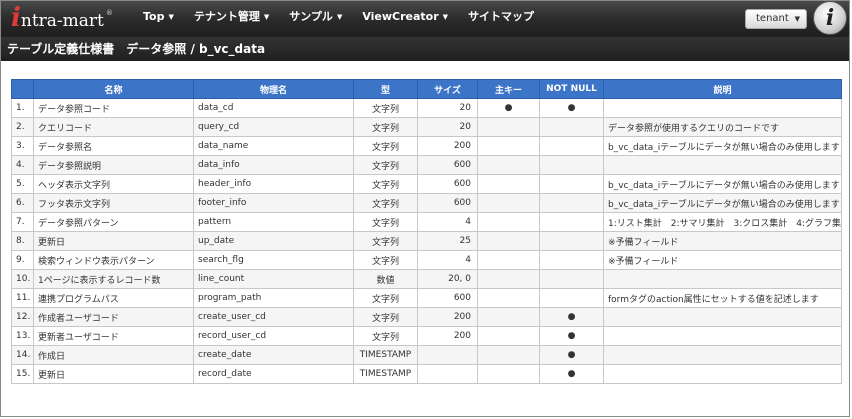  What do you see at coordinates (113, 298) in the screenshot?
I see `cell-name: 連携プログラムパス` at bounding box center [113, 298].